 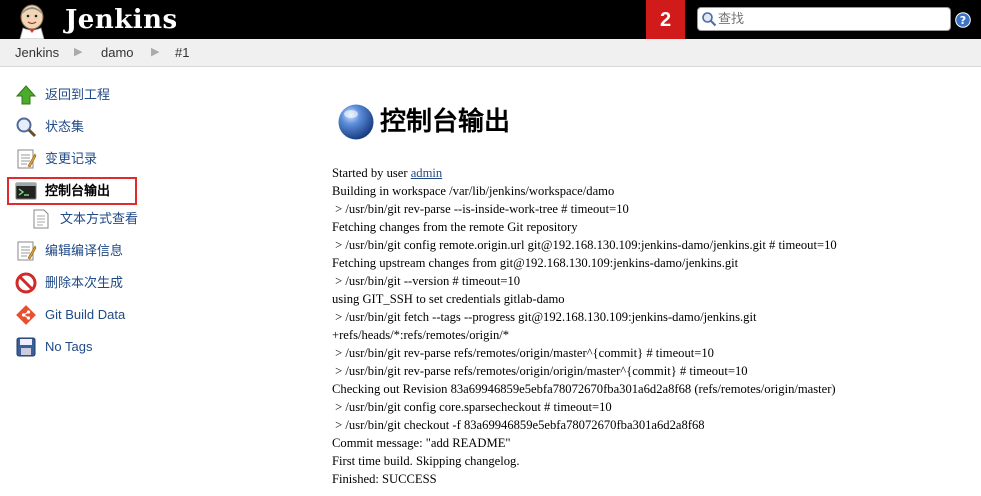 I want to click on up-arrow-icon, so click(x=26, y=95).